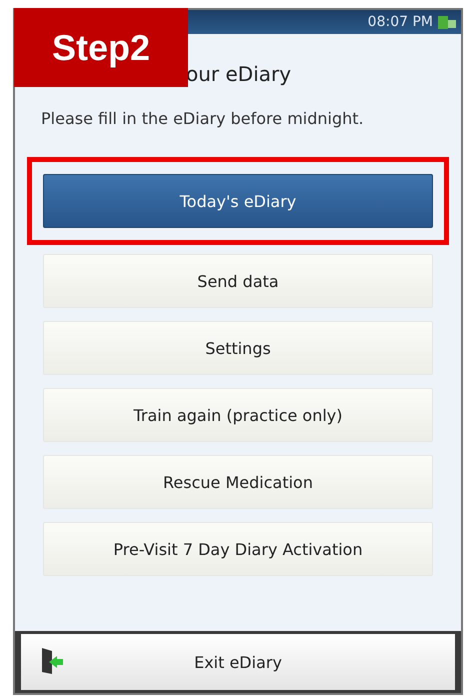 The image size is (472, 700). What do you see at coordinates (238, 415) in the screenshot?
I see `menu-button: Train again (practice only)` at bounding box center [238, 415].